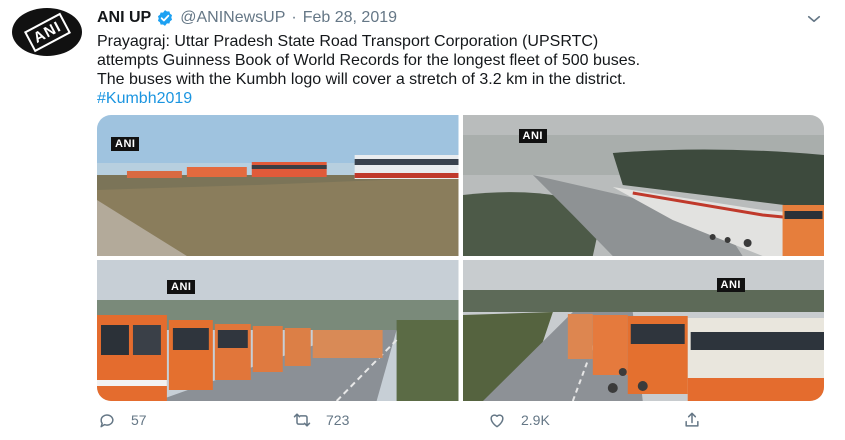 This screenshot has height=440, width=845. I want to click on reply-icon, so click(107, 421).